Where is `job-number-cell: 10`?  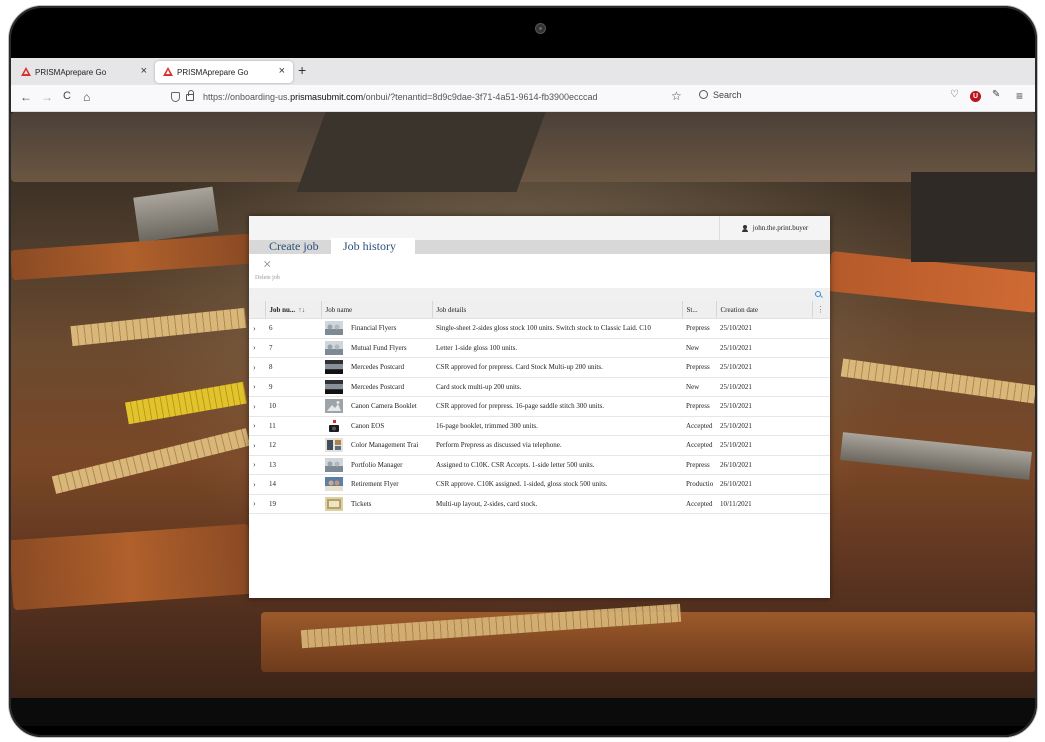 job-number-cell: 10 is located at coordinates (293, 406).